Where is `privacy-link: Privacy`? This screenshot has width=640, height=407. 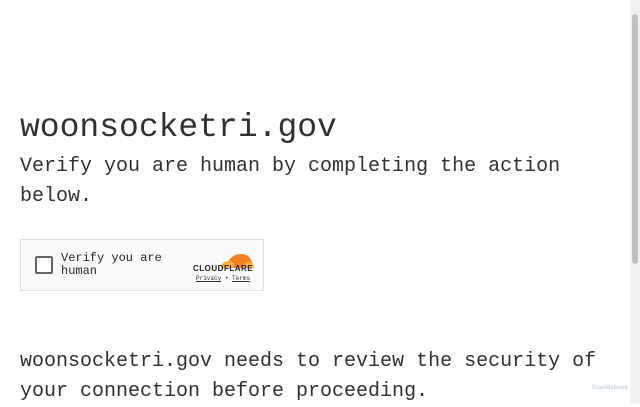
privacy-link: Privacy is located at coordinates (208, 278).